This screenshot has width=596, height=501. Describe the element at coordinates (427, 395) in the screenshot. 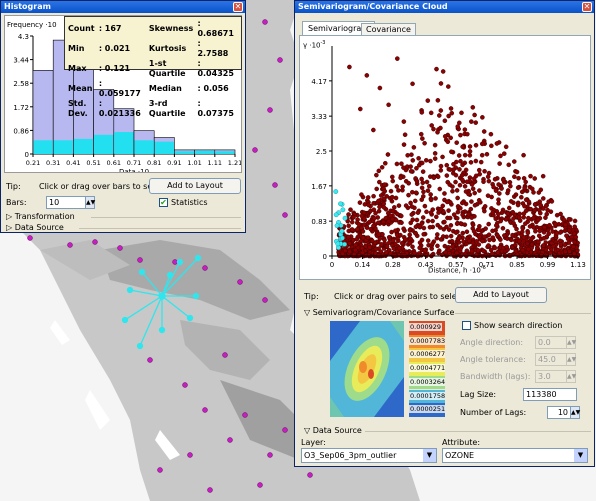

I see `legend-value: 0.0001758` at that location.